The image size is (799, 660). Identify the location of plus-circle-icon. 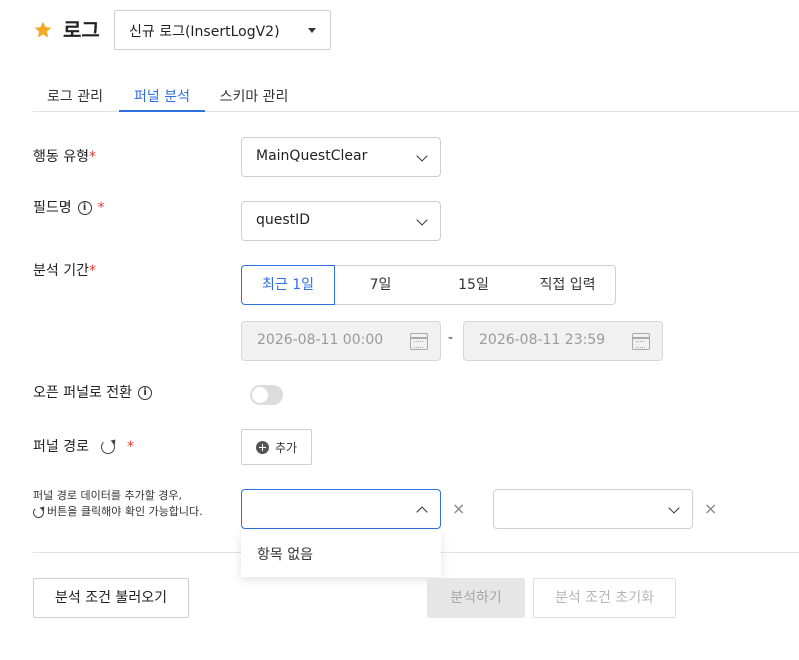
(262, 447).